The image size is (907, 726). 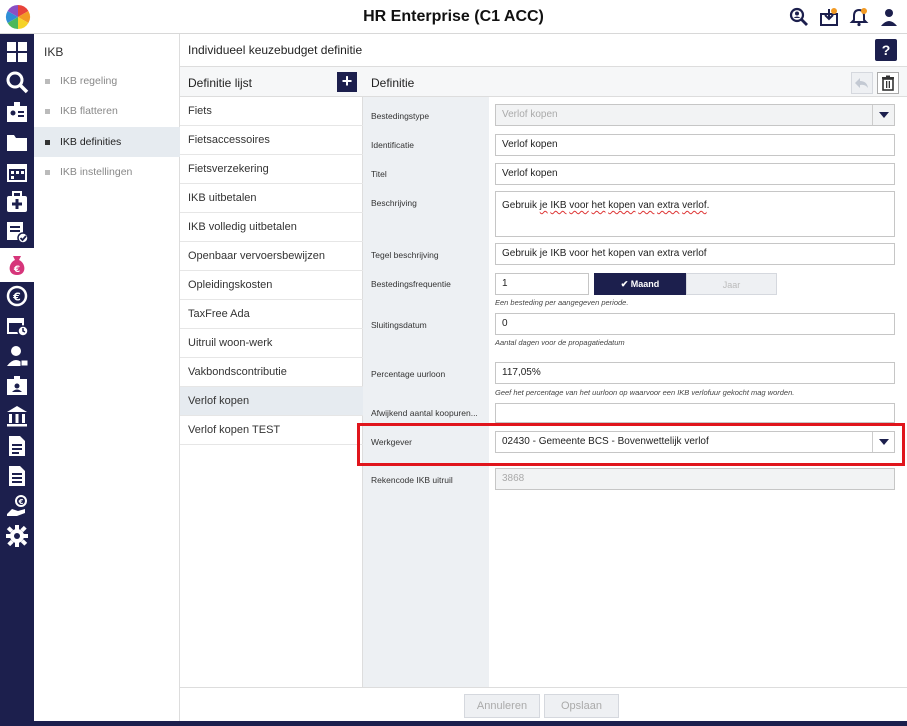 What do you see at coordinates (581, 706) in the screenshot?
I see `save-button: Opslaan` at bounding box center [581, 706].